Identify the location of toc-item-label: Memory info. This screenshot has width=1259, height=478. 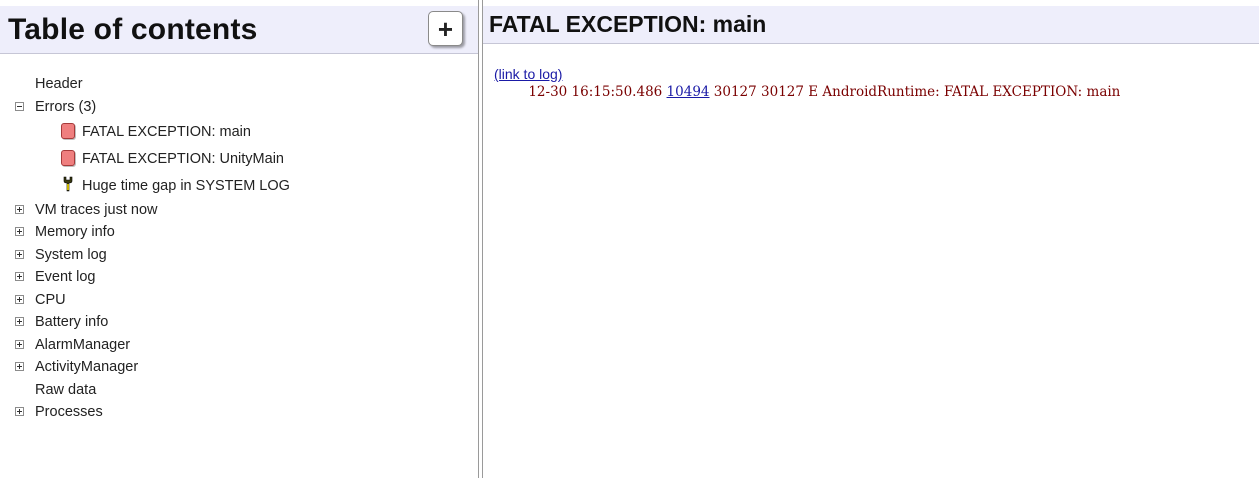
(75, 232).